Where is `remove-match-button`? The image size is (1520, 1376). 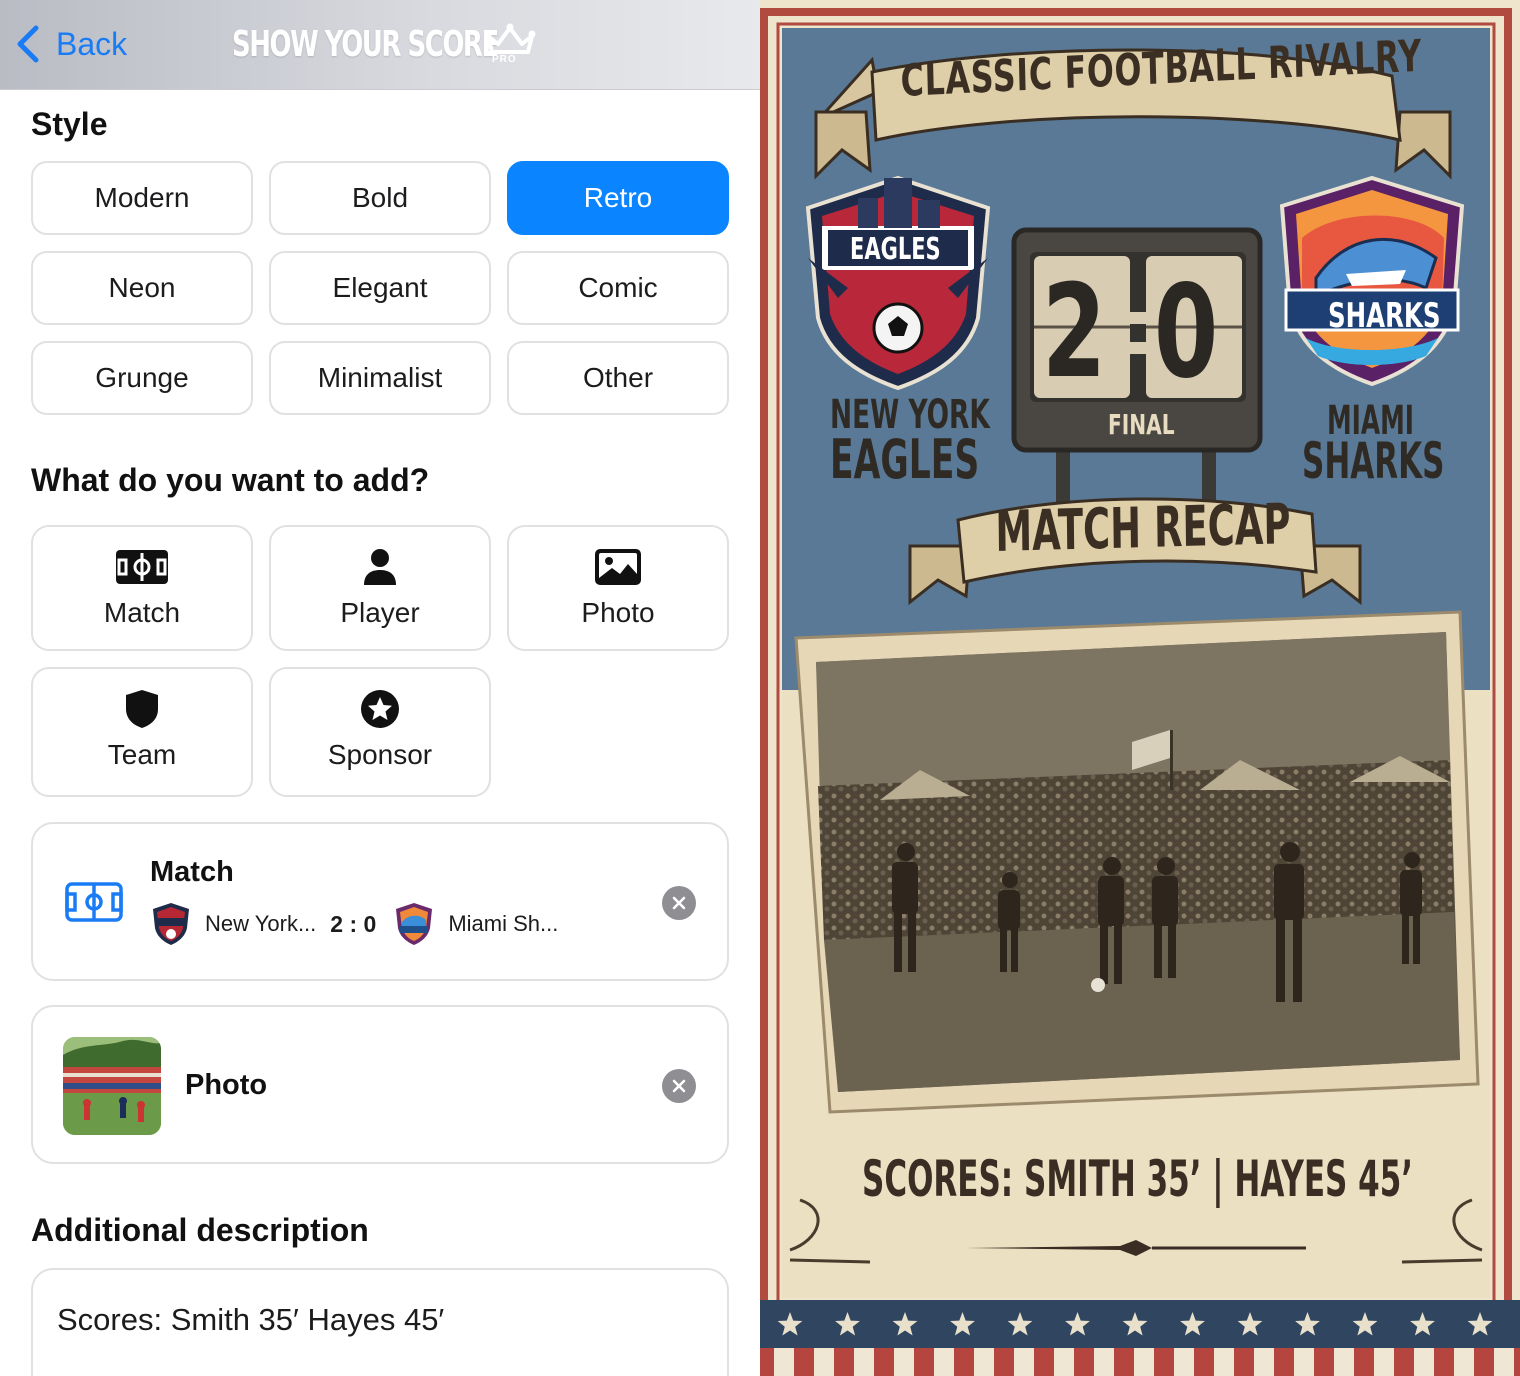 remove-match-button is located at coordinates (679, 903).